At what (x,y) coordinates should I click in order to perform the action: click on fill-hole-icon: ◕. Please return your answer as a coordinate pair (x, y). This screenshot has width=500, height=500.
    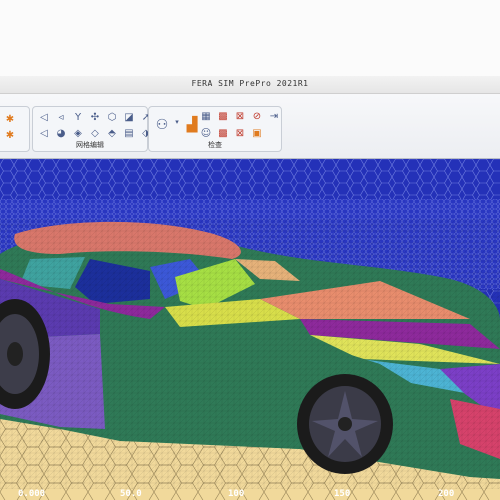
    Looking at the image, I should click on (61, 133).